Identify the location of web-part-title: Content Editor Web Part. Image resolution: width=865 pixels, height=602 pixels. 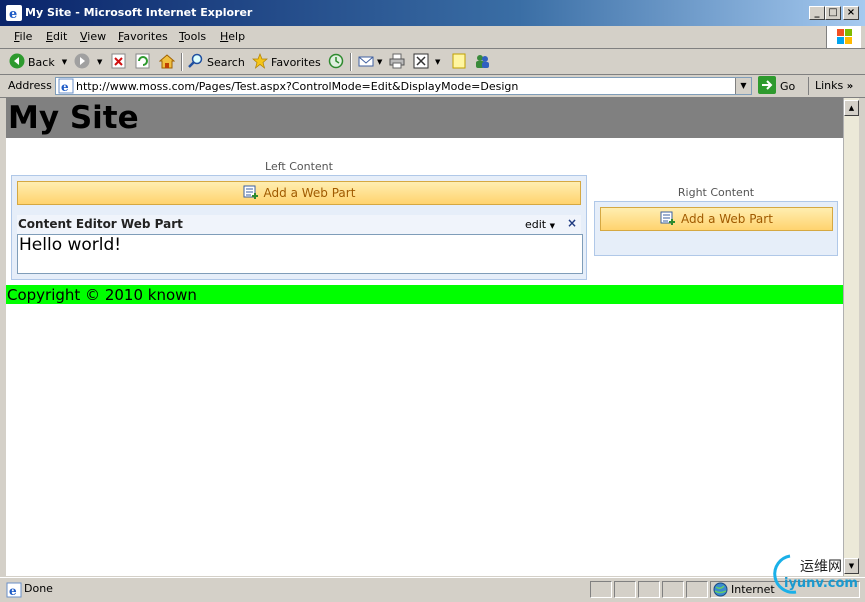
(100, 224).